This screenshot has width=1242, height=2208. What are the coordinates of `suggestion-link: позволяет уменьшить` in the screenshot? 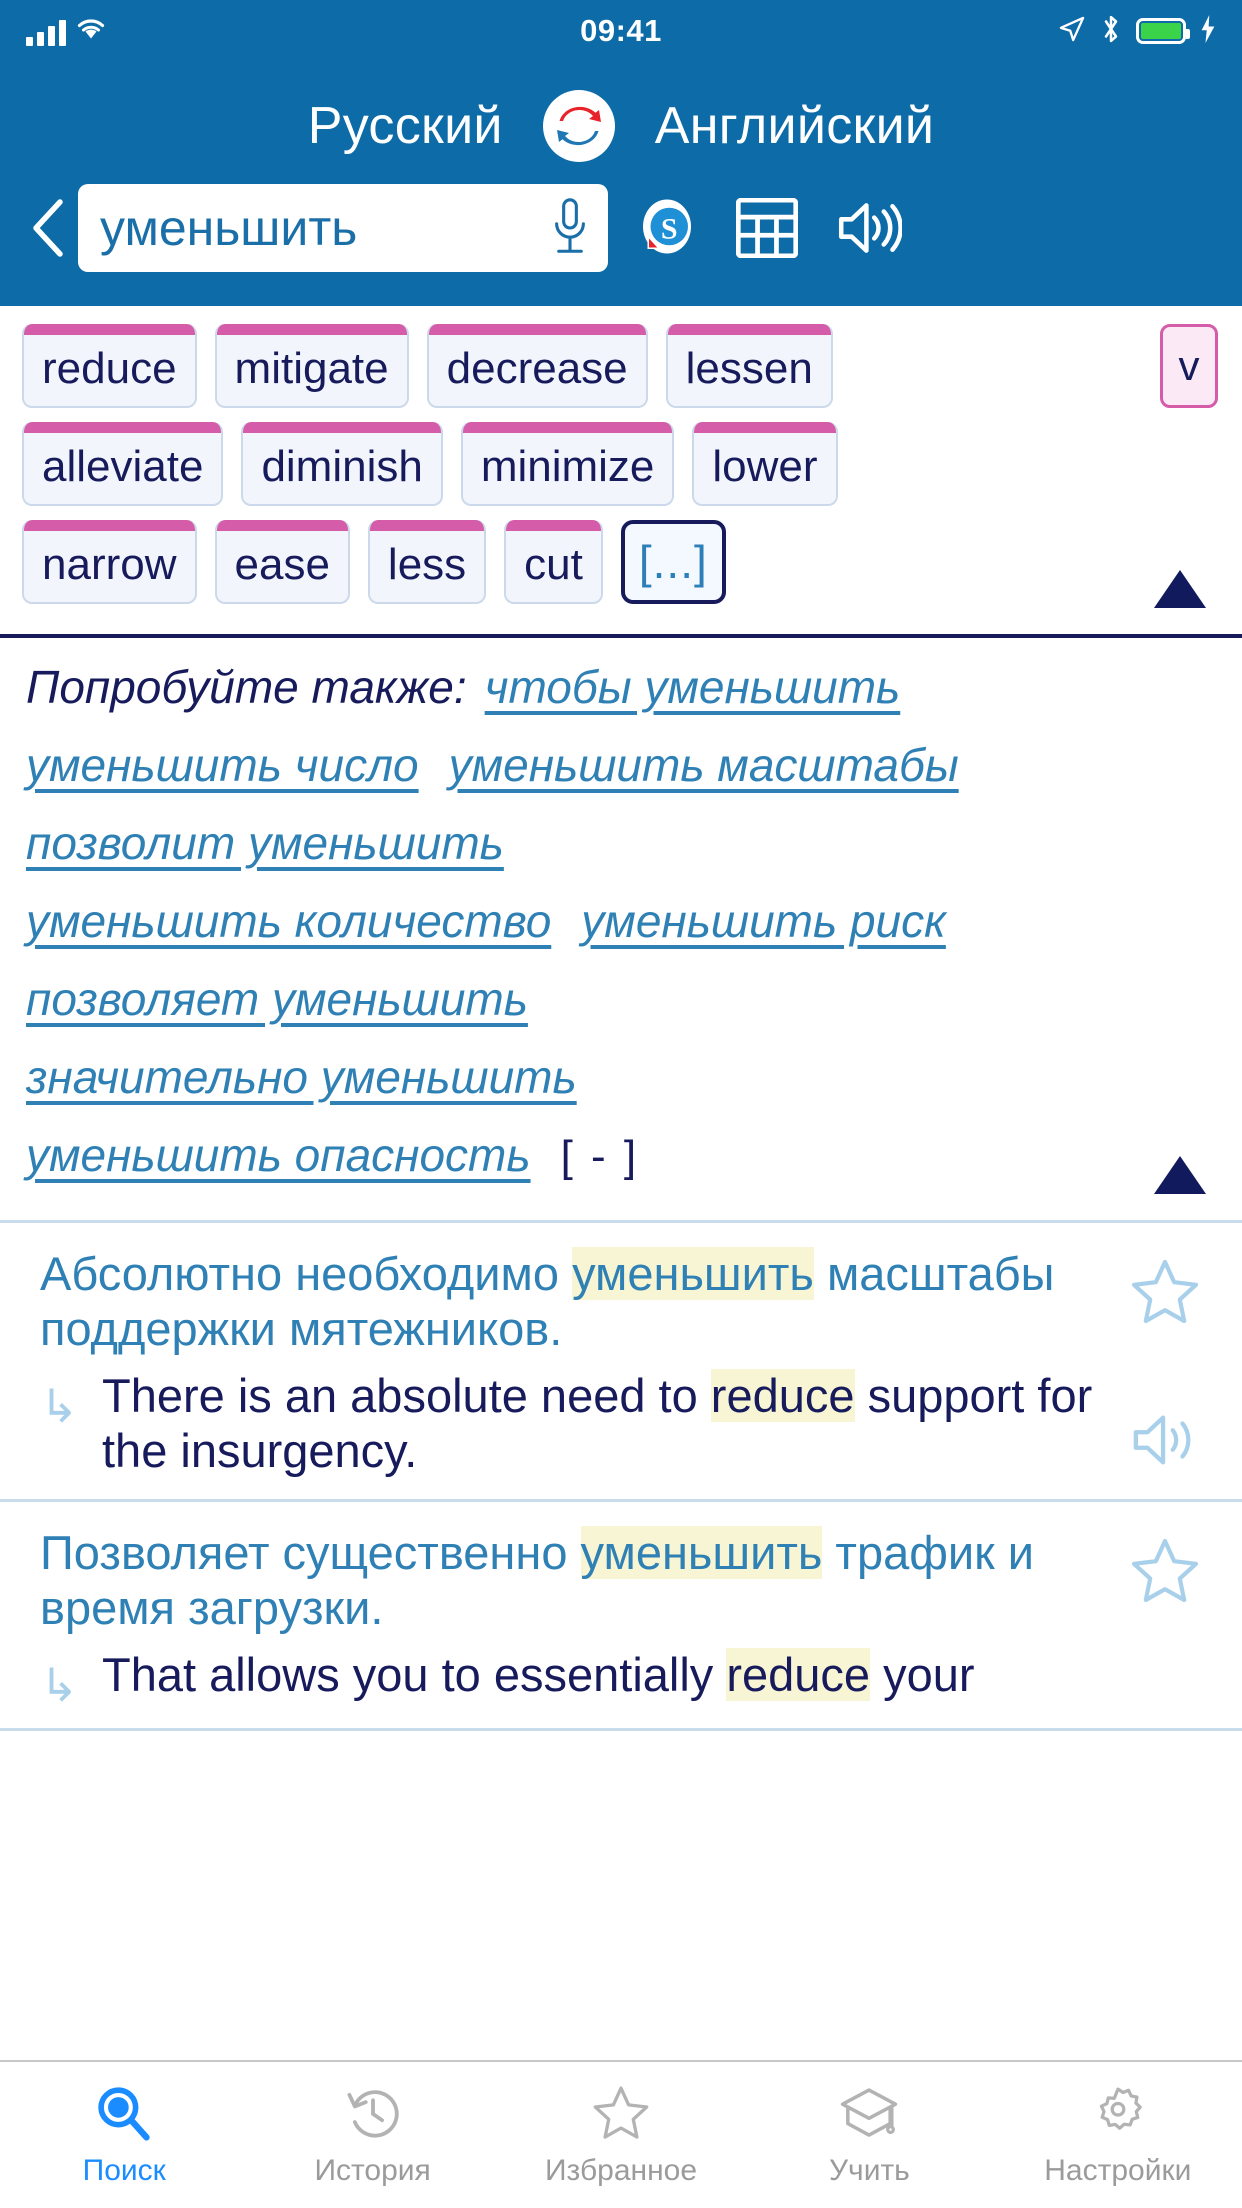 It's located at (277, 999).